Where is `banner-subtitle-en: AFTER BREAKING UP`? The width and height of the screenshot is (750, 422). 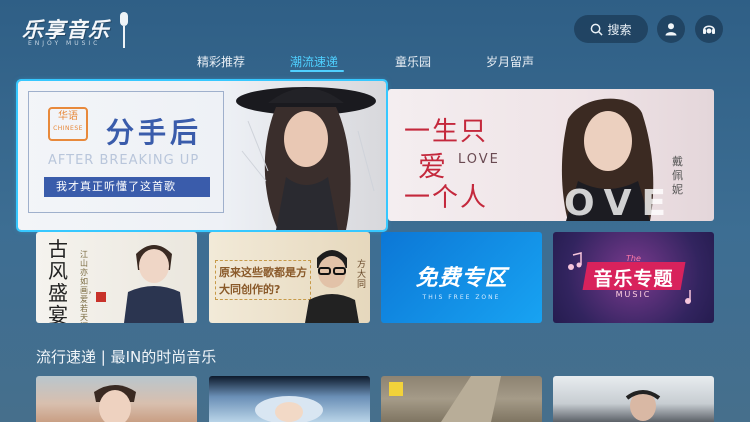 banner-subtitle-en: AFTER BREAKING UP is located at coordinates (124, 160).